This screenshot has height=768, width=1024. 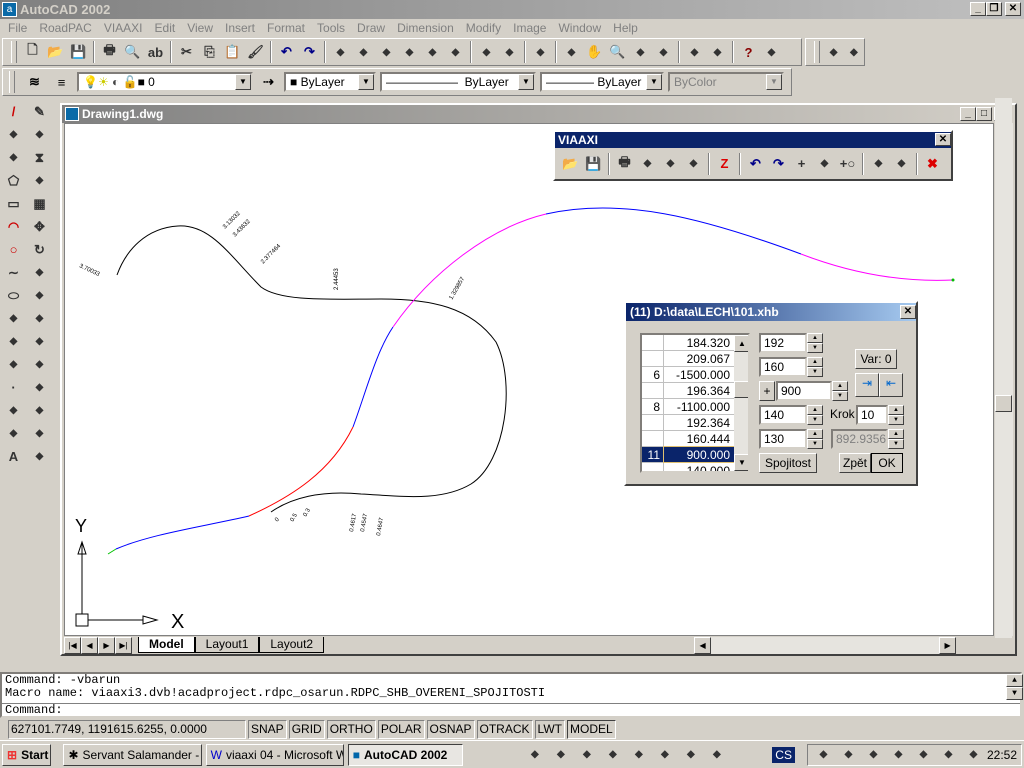 I want to click on 3d-orbit-icon: ◆, so click(x=571, y=52).